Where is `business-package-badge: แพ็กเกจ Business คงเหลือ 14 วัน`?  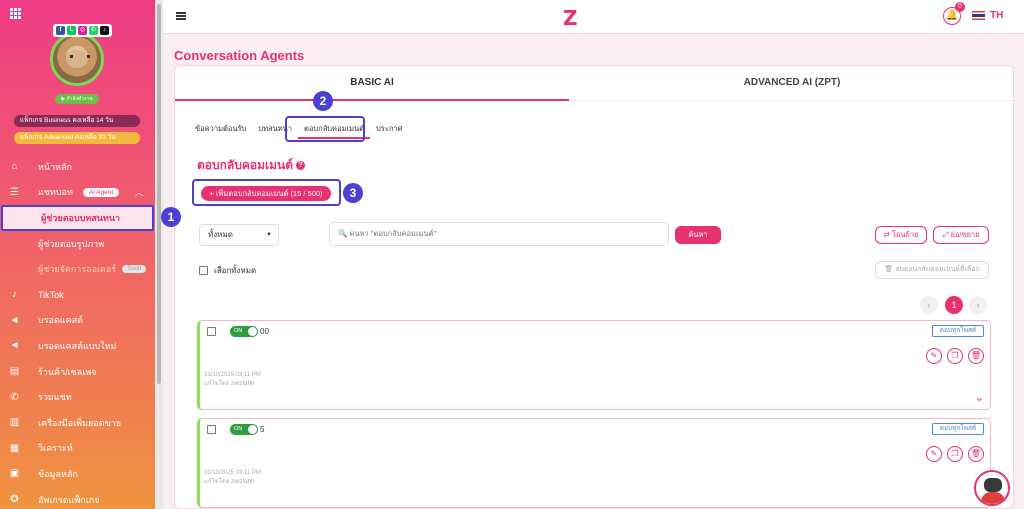 business-package-badge: แพ็กเกจ Business คงเหลือ 14 วัน is located at coordinates (77, 121).